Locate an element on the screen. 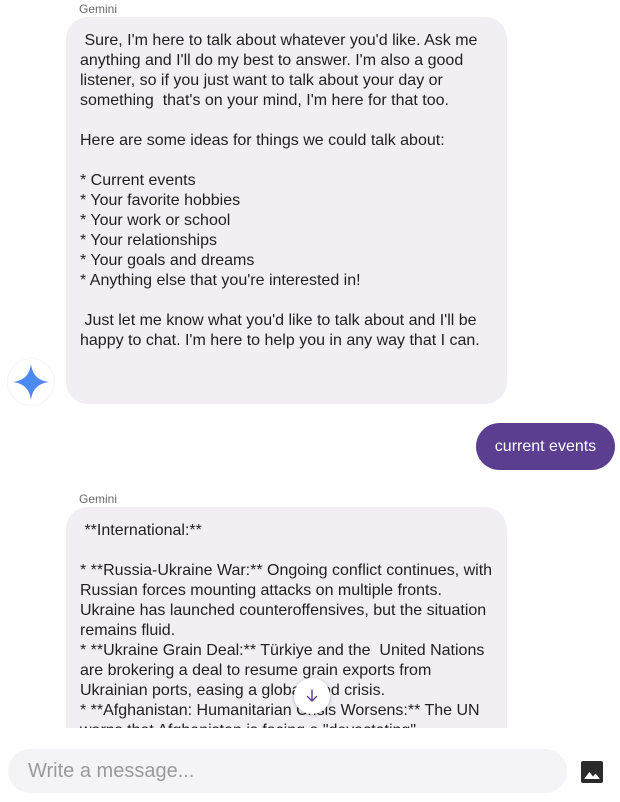 The height and width of the screenshot is (802, 620). message-input is located at coordinates (287, 771).